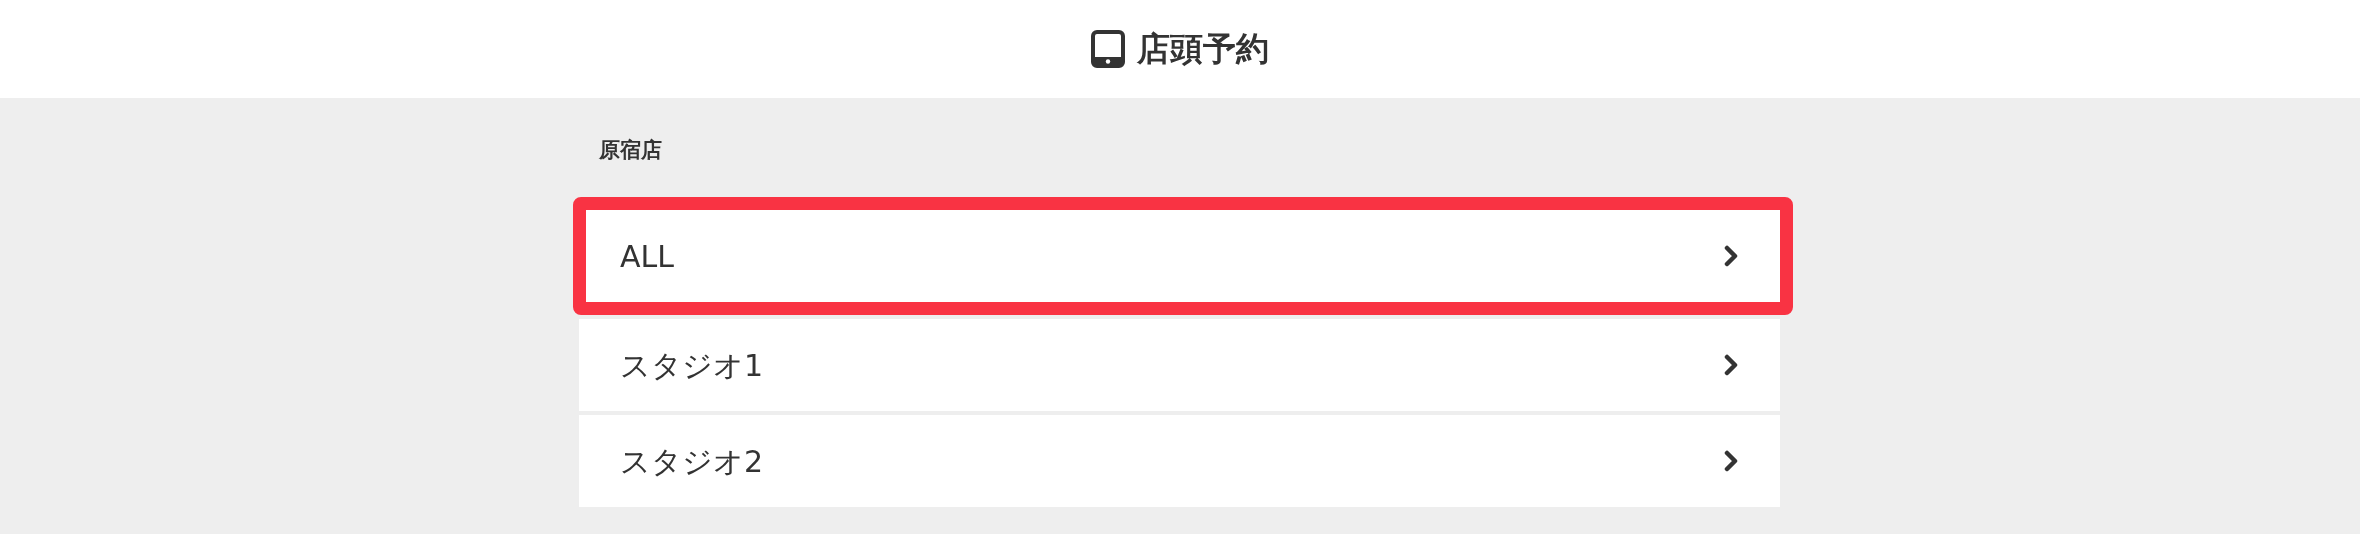 The height and width of the screenshot is (534, 2360). Describe the element at coordinates (630, 150) in the screenshot. I see `section-label: 原宿店` at that location.